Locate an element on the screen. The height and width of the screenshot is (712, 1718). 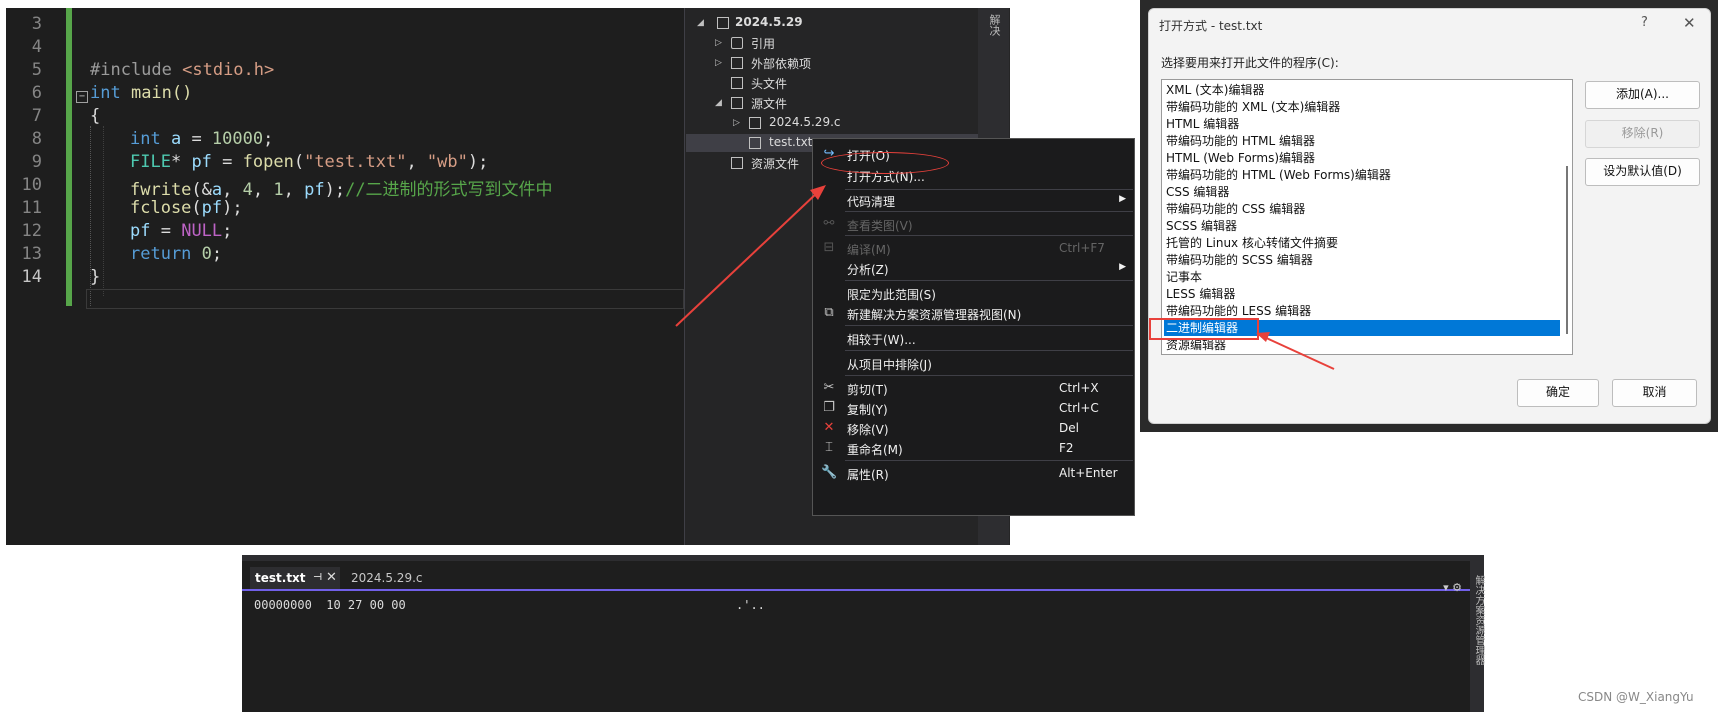
tree-item-resources: 资源文件 is located at coordinates (775, 163).